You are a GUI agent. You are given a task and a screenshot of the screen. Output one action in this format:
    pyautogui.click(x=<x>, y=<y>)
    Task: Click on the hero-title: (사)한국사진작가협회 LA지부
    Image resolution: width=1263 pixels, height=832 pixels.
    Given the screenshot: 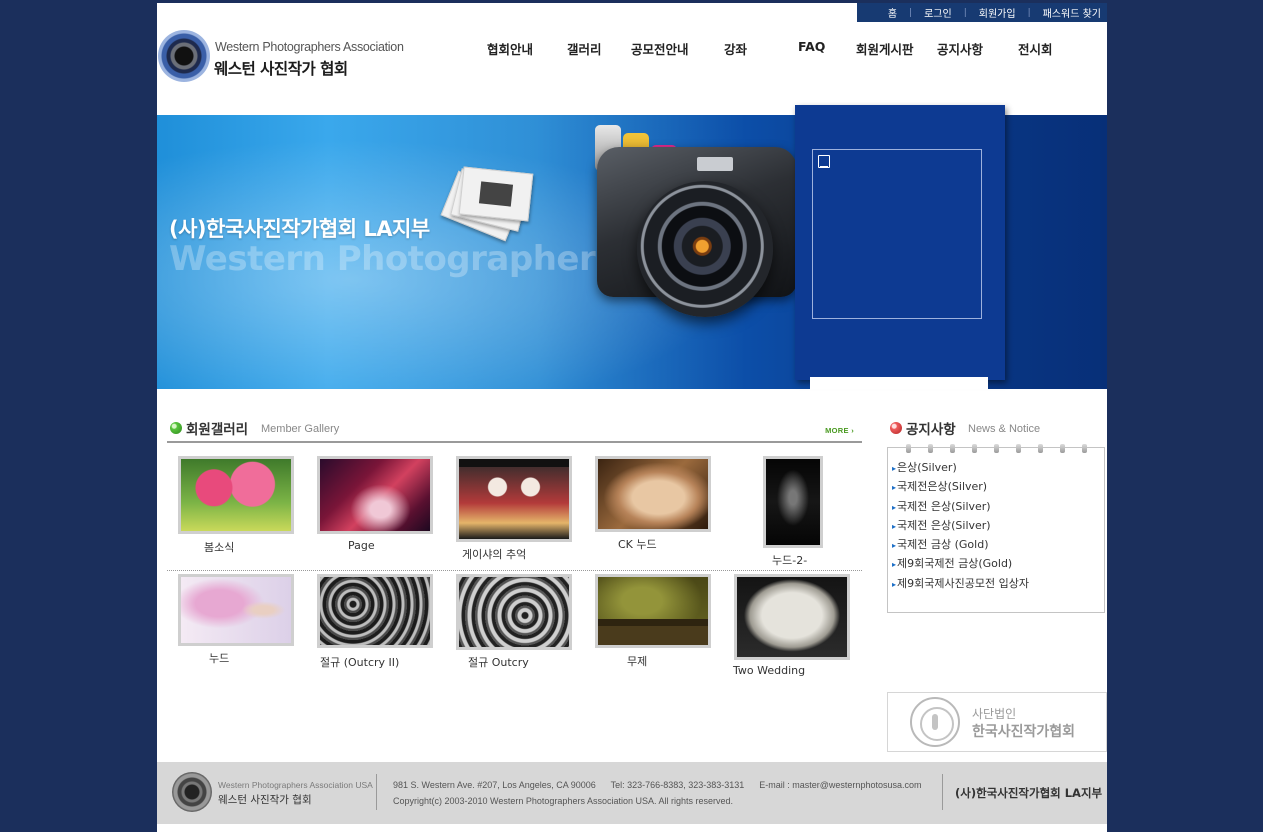 What is the action you would take?
    pyautogui.click(x=299, y=229)
    